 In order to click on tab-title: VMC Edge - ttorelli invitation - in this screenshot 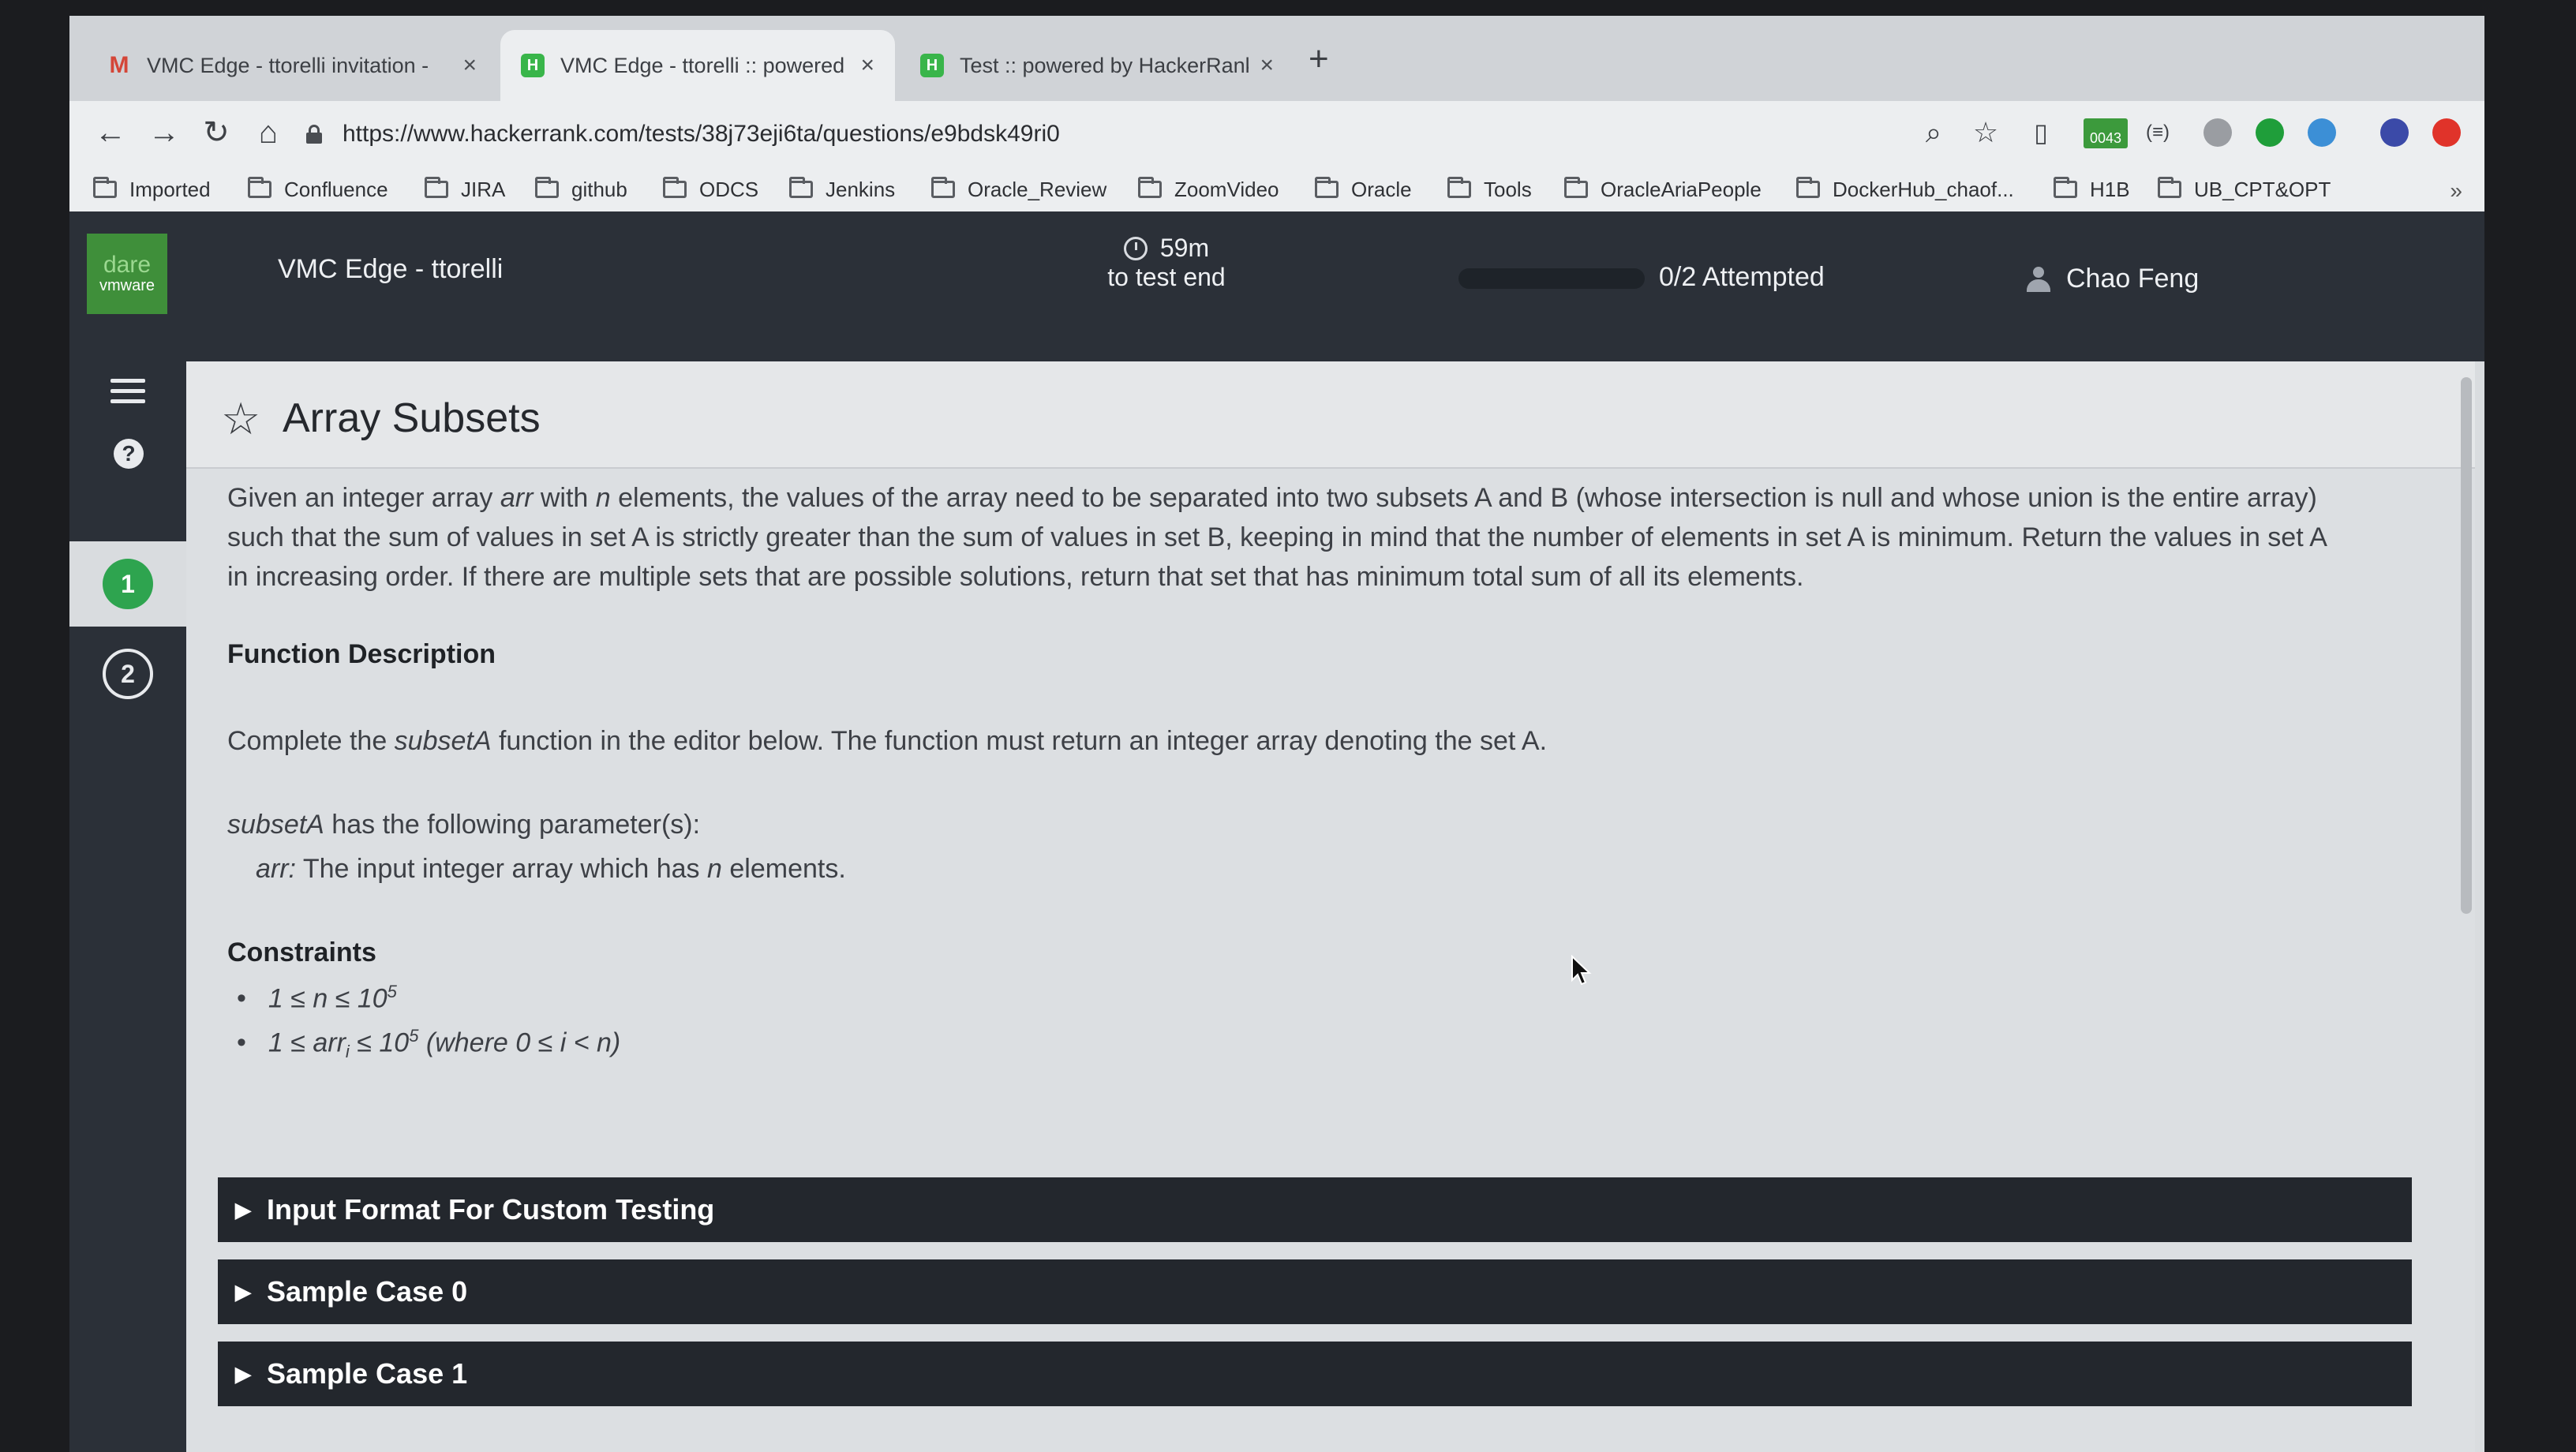, I will do `click(288, 65)`.